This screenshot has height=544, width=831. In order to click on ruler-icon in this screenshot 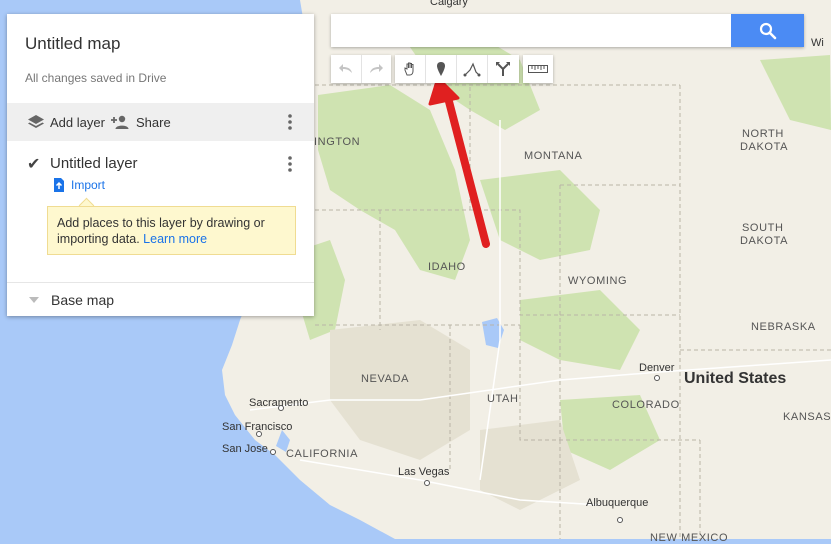, I will do `click(538, 69)`.